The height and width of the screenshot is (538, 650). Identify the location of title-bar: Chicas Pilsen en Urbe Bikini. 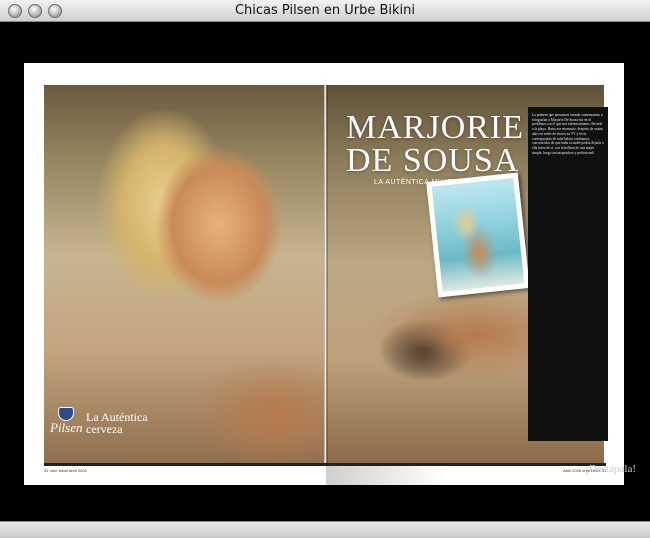
(325, 11).